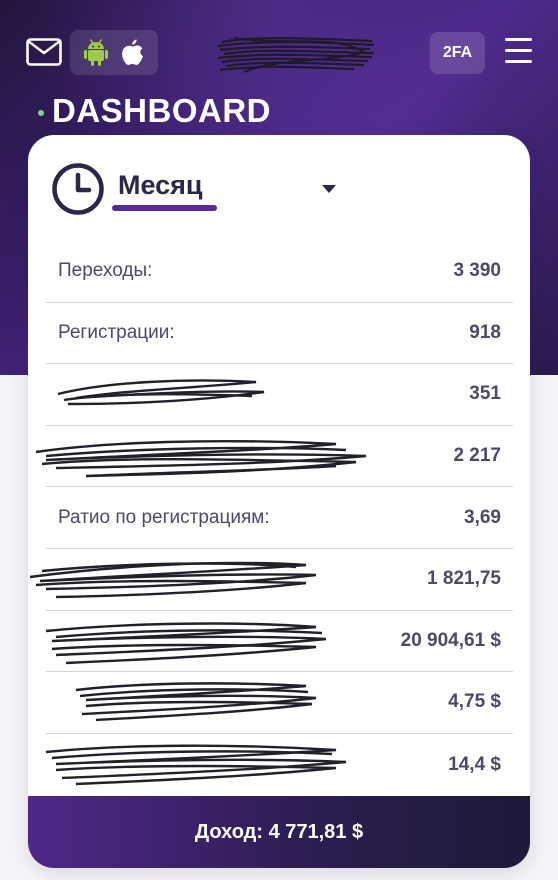 The image size is (558, 880). I want to click on title-row: DASHBOARD, so click(154, 111).